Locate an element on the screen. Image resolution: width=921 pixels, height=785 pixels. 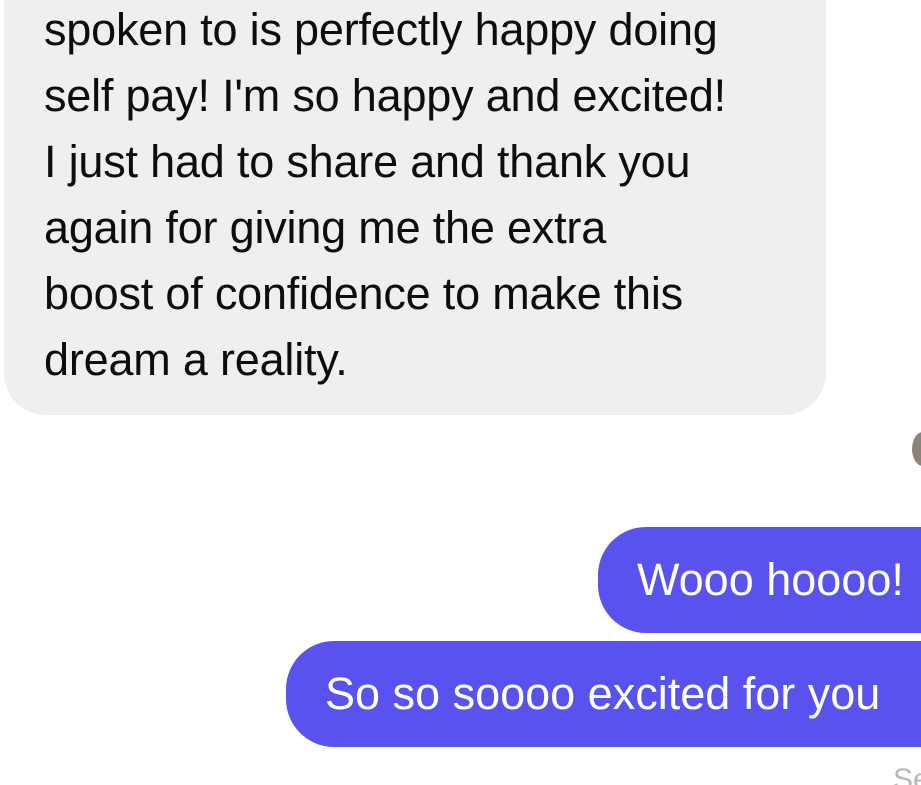
outgoing-message-text: So so soooo excited for you is located at coordinates (603, 693).